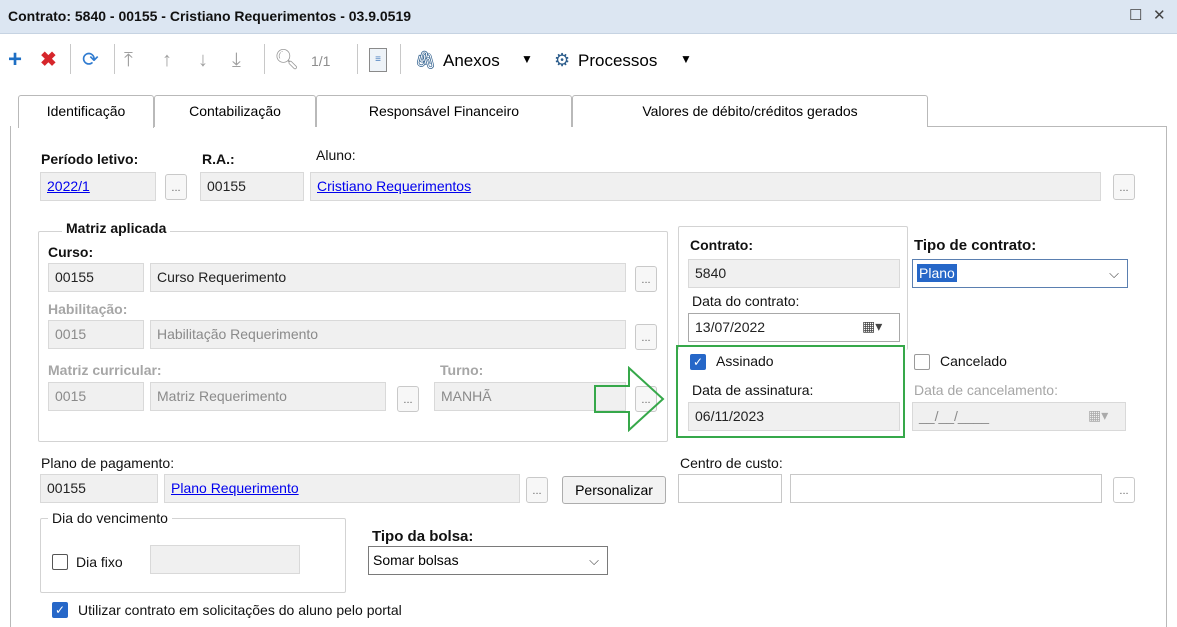  What do you see at coordinates (116, 228) in the screenshot?
I see `matriz-aplicada-title: Matriz aplicada` at bounding box center [116, 228].